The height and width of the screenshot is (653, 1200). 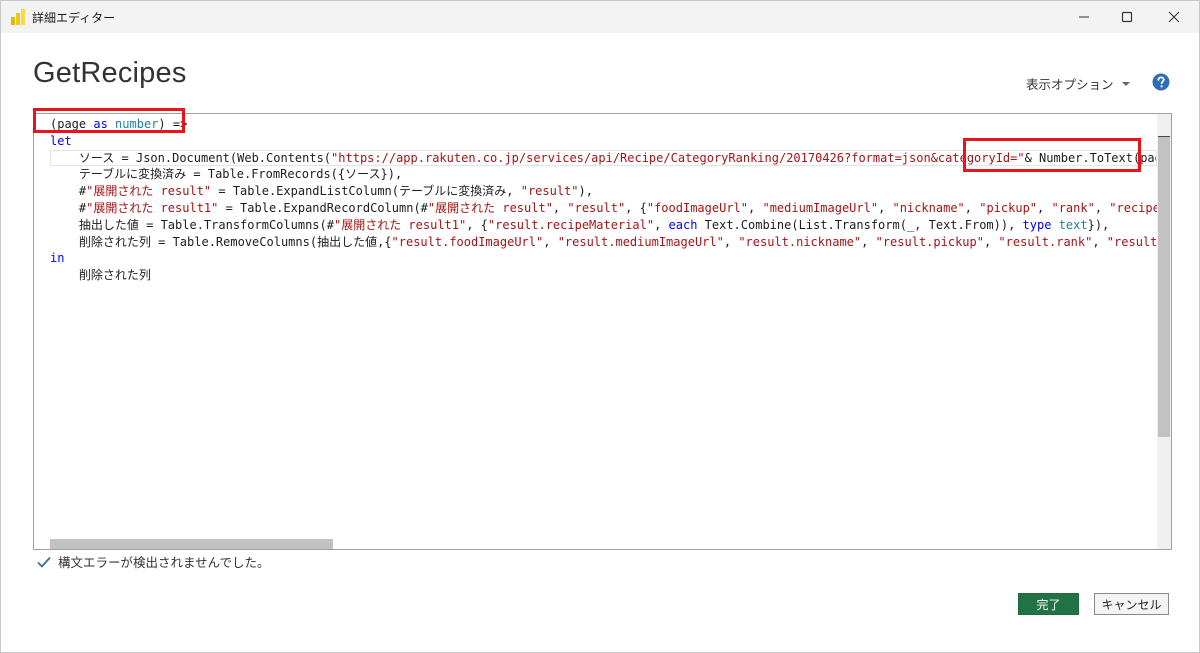 I want to click on code-token: "mediumImageUrl", so click(x=820, y=207).